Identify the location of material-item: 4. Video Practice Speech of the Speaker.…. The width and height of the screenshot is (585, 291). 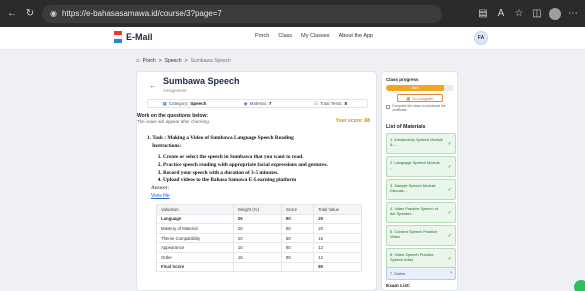
(421, 212).